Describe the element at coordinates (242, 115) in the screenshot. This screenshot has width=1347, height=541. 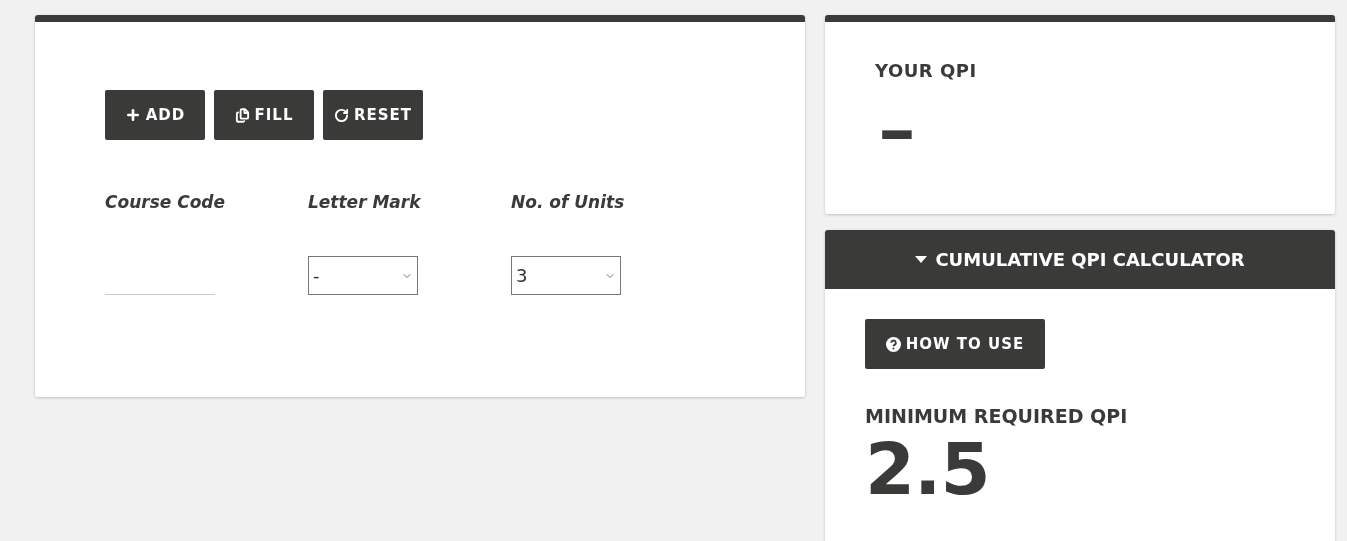
I see `files-icon` at that location.